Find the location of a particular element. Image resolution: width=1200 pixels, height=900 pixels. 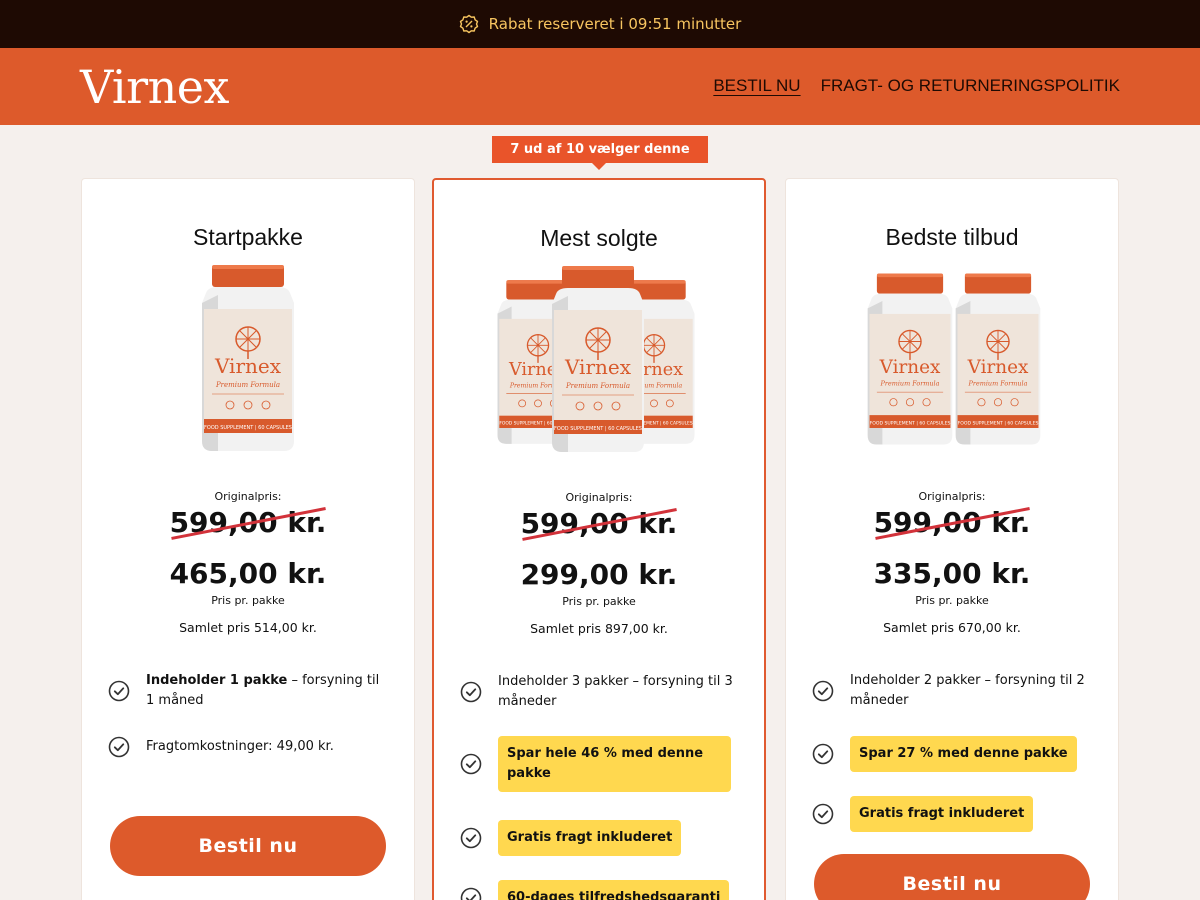

feature-guarantee: 60-dages tilfredshedsgaranti is located at coordinates (600, 890).